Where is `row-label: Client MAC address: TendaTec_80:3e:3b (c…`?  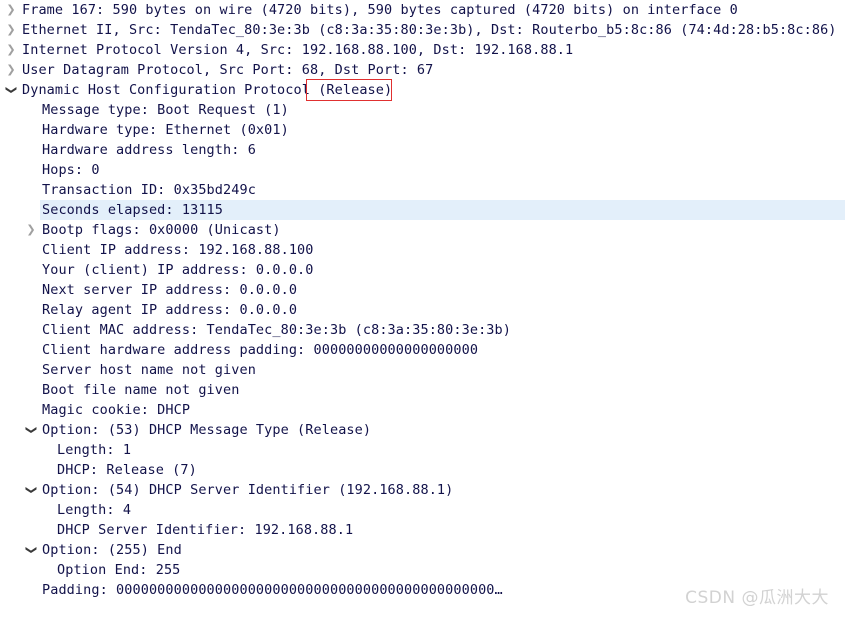
row-label: Client MAC address: TendaTec_80:3e:3b (c… is located at coordinates (276, 330).